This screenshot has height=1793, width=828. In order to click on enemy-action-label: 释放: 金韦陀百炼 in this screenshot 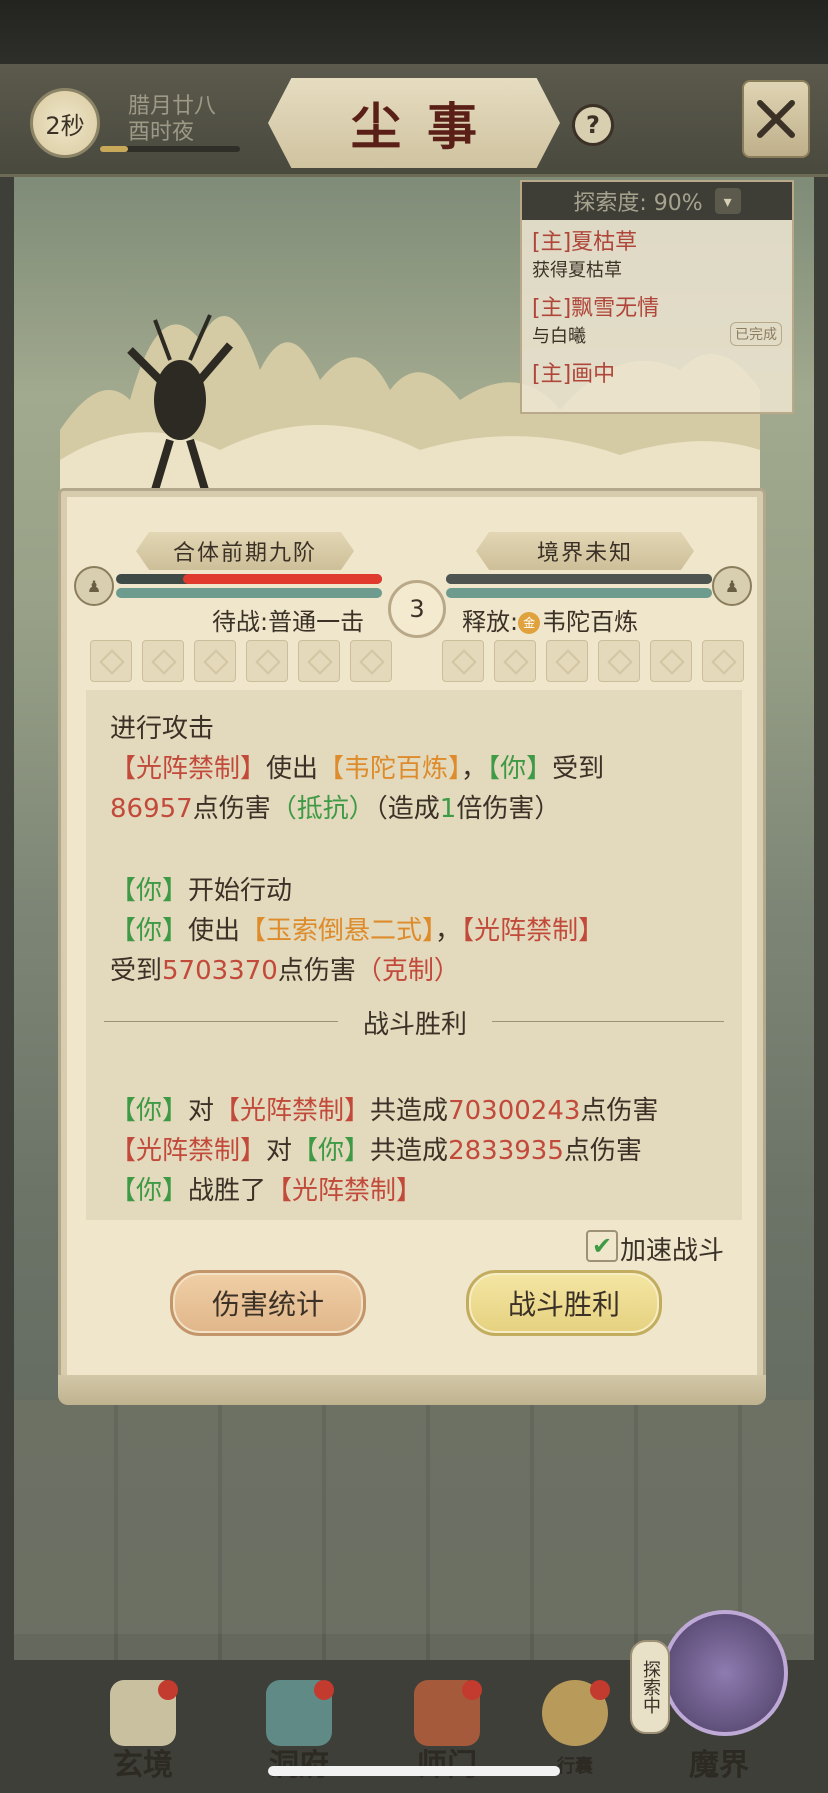, I will do `click(550, 619)`.